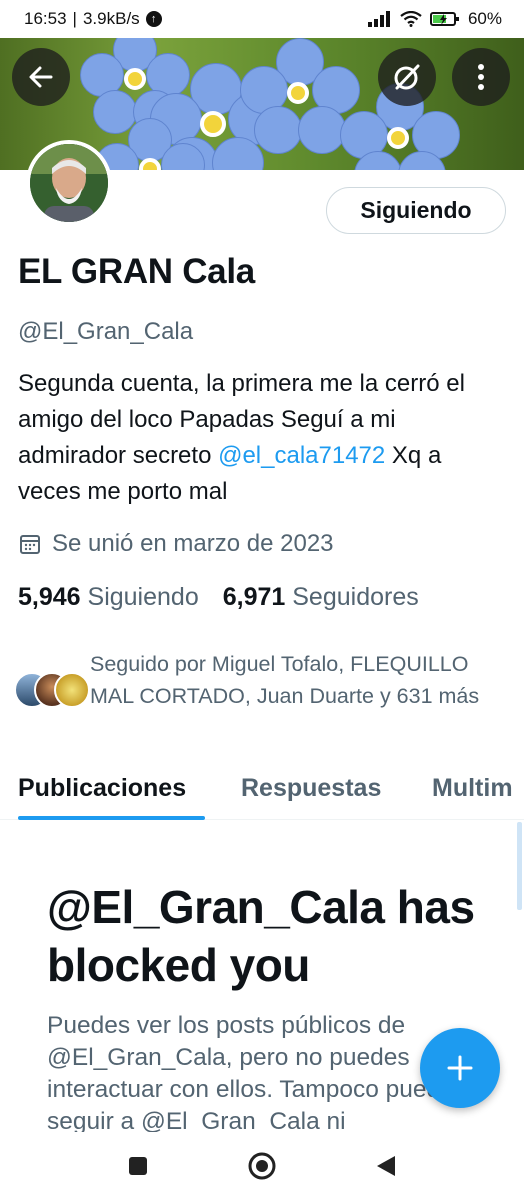  What do you see at coordinates (301, 455) in the screenshot?
I see `bio-mention-link: @el_cala71472` at bounding box center [301, 455].